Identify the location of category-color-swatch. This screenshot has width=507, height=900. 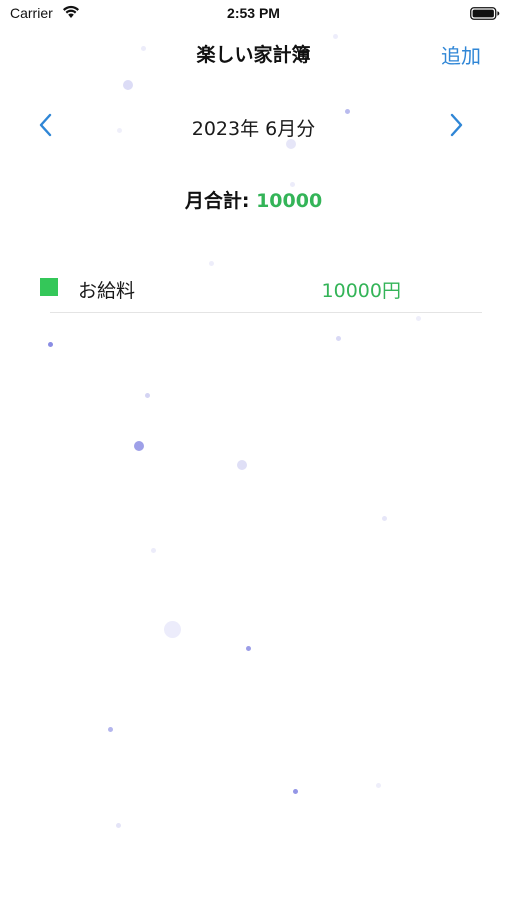
(49, 287).